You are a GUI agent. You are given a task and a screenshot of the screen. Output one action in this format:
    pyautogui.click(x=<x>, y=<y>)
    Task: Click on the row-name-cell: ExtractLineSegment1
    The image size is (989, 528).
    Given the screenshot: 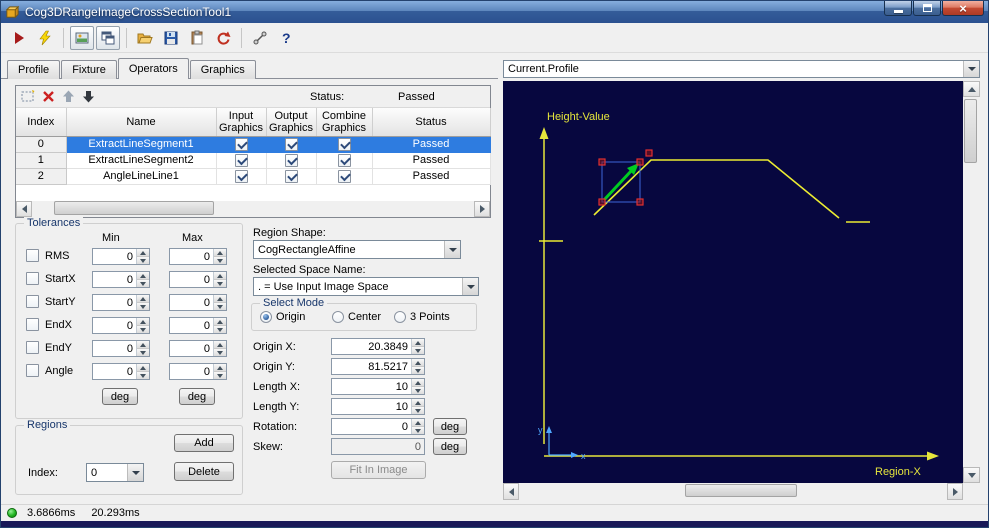 What is the action you would take?
    pyautogui.click(x=141, y=144)
    